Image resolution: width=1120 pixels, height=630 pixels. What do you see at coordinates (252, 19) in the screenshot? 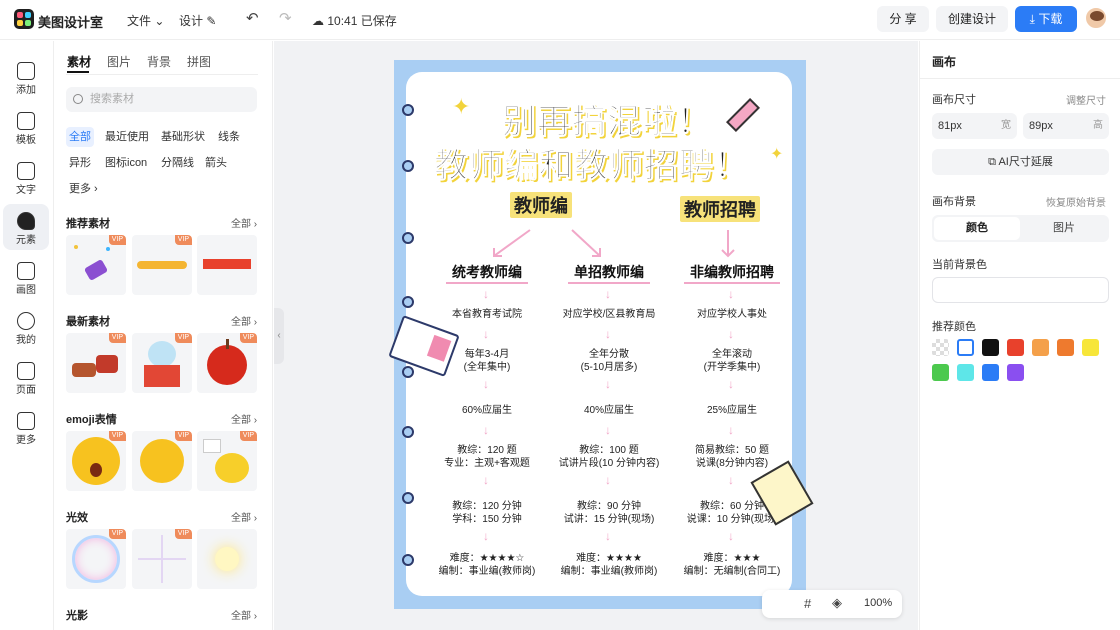
I see `undo-icon: ↶` at bounding box center [252, 19].